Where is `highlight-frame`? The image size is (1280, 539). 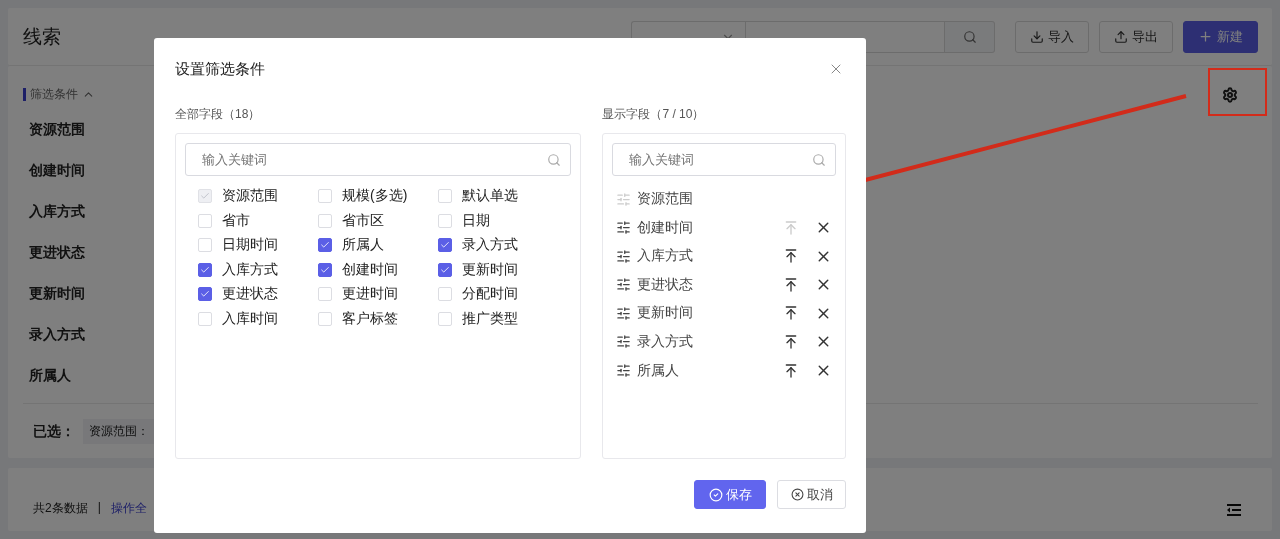
highlight-frame is located at coordinates (1237, 92).